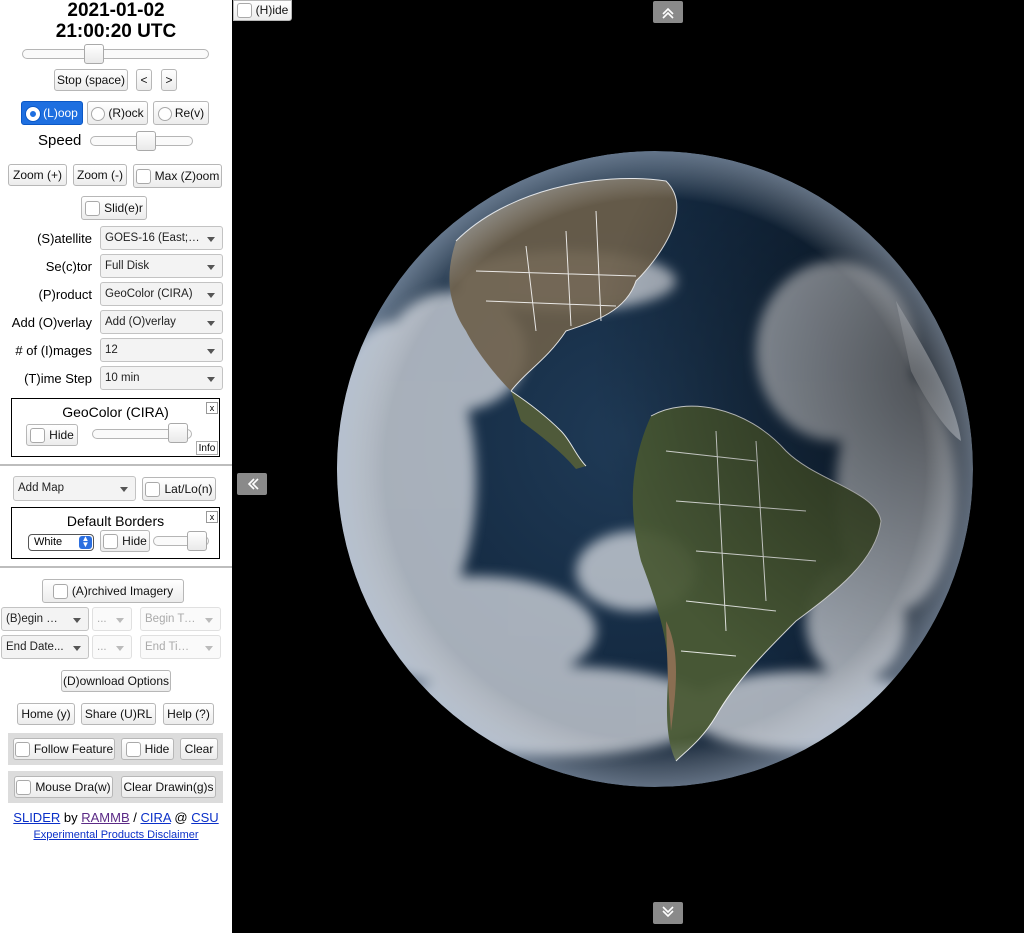  I want to click on follow-feature-button: Follow Feature, so click(64, 749).